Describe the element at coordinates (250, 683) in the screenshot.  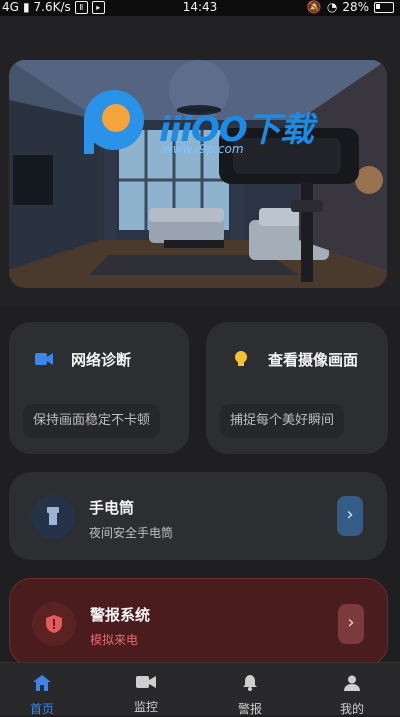
I see `bell-icon` at that location.